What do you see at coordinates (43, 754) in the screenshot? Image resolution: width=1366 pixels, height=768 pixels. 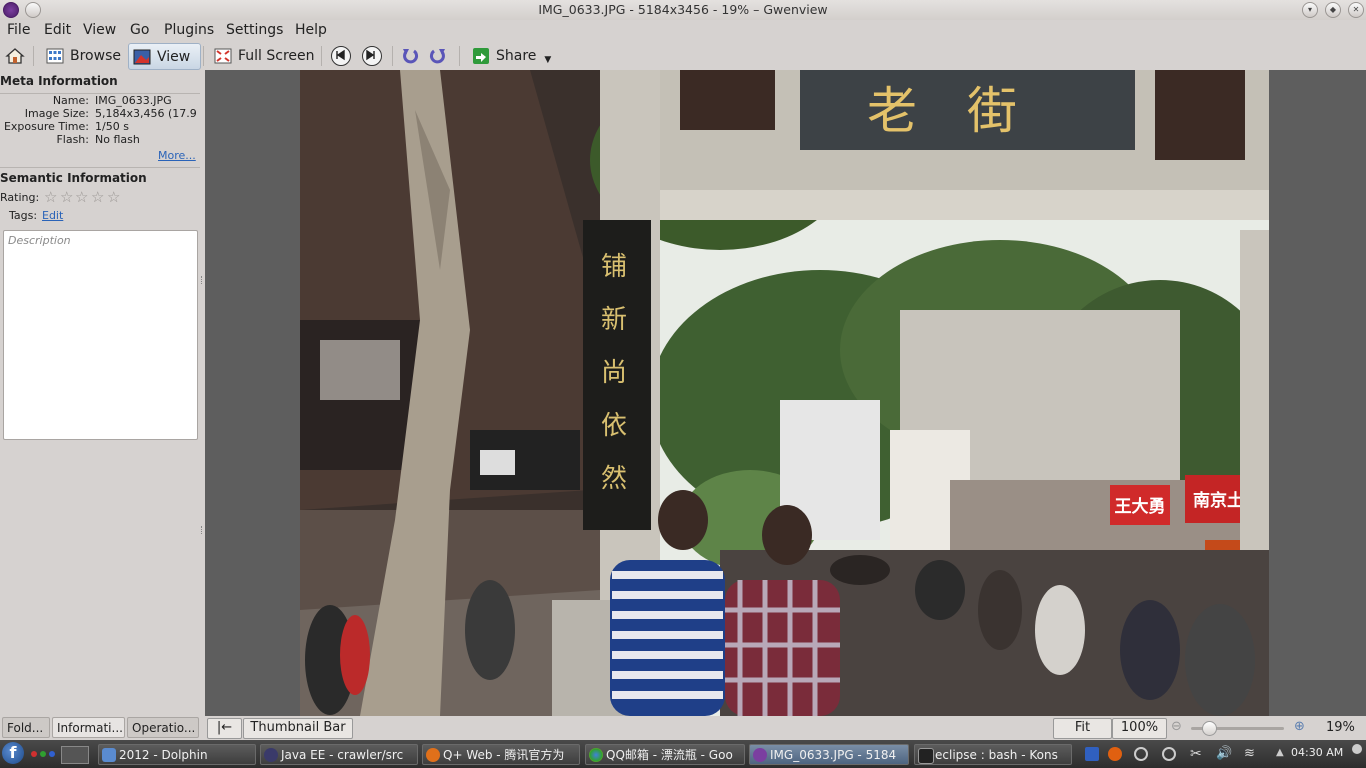 I see `activity-dot-green` at bounding box center [43, 754].